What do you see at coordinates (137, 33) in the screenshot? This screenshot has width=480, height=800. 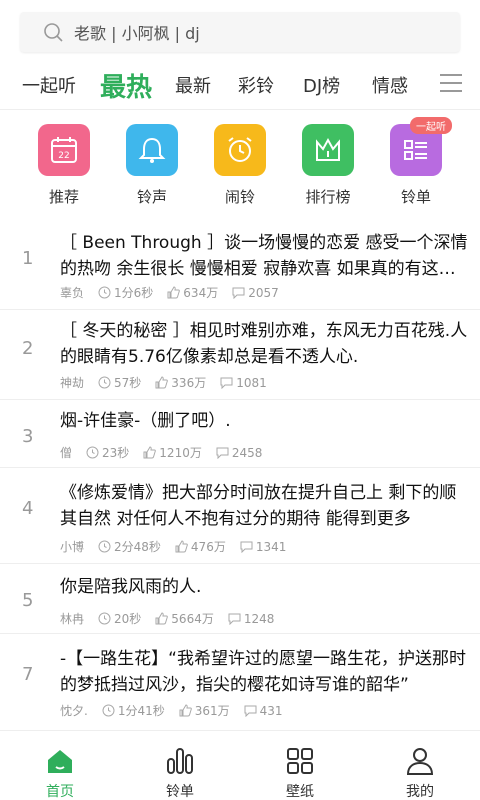 I see `search-placeholder: 老歌 | 小阿枫 | dj` at bounding box center [137, 33].